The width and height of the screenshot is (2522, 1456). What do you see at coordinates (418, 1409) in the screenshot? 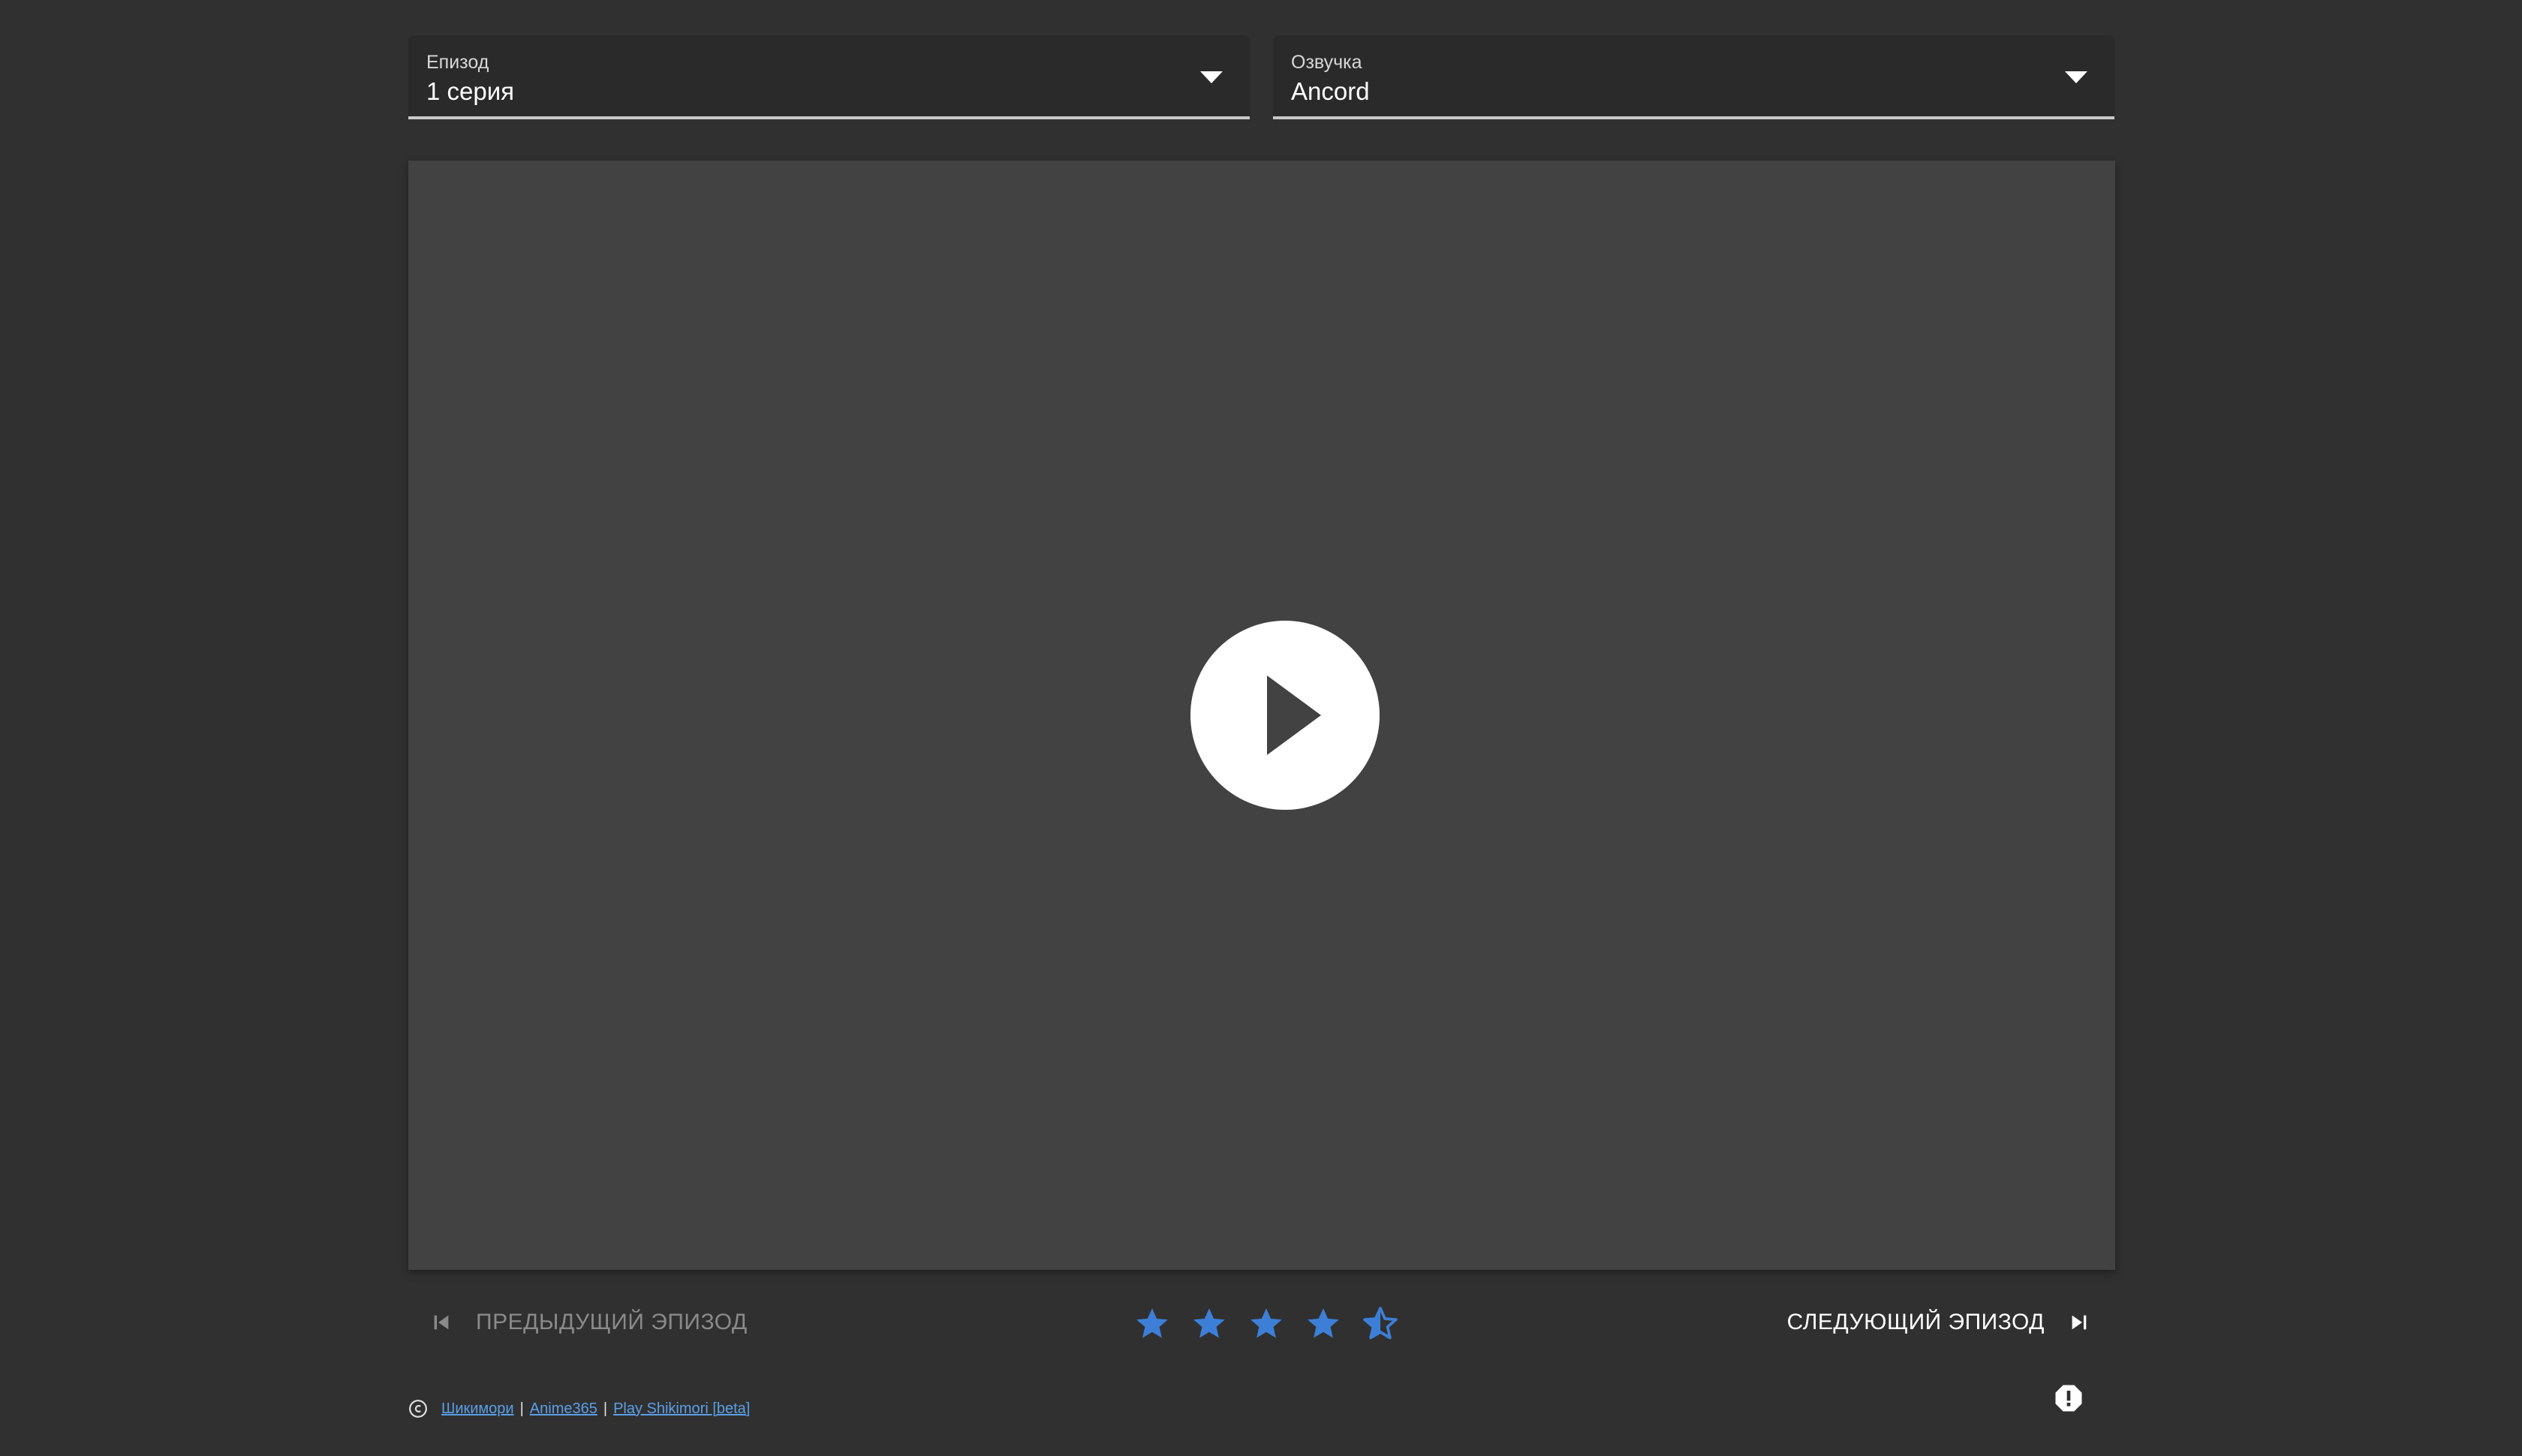
I see `copyright-icon` at bounding box center [418, 1409].